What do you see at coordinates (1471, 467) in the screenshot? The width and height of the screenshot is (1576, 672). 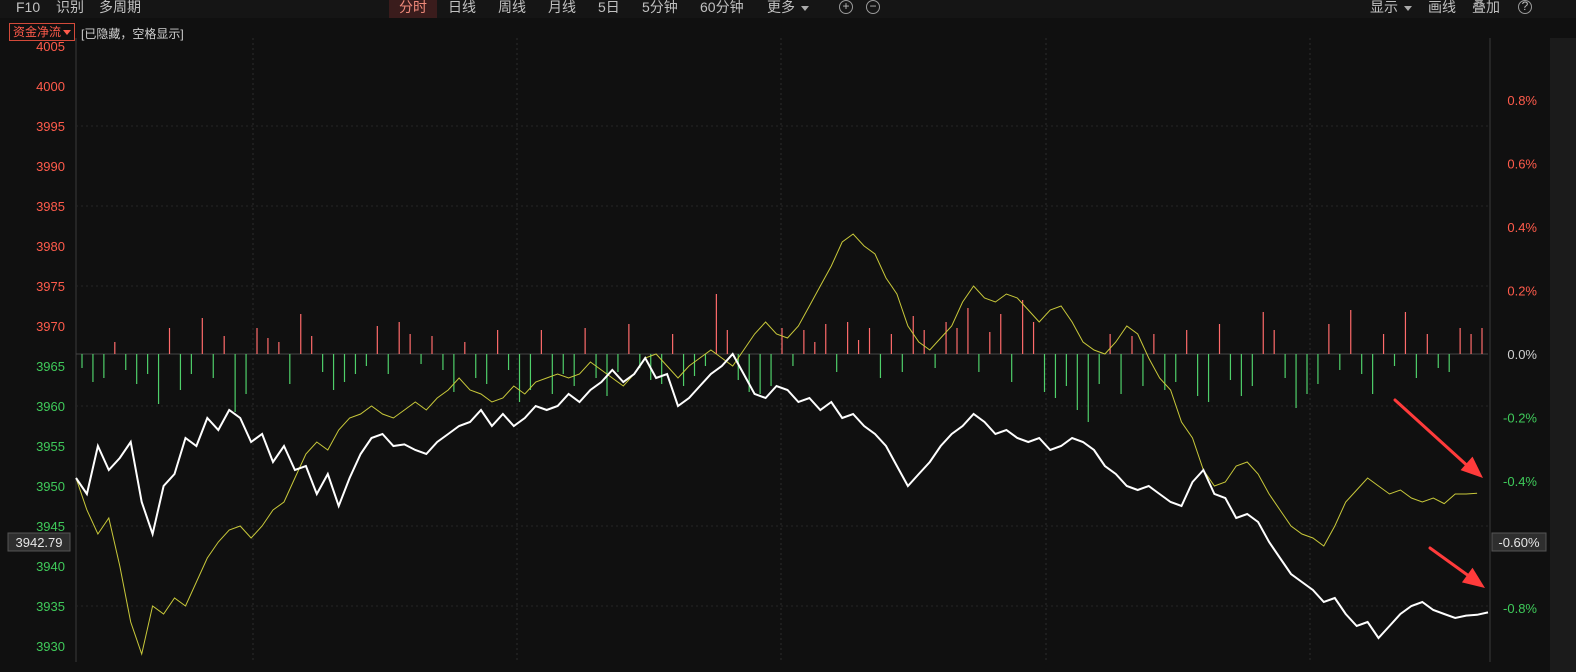 I see `red-arrow-upper-head` at bounding box center [1471, 467].